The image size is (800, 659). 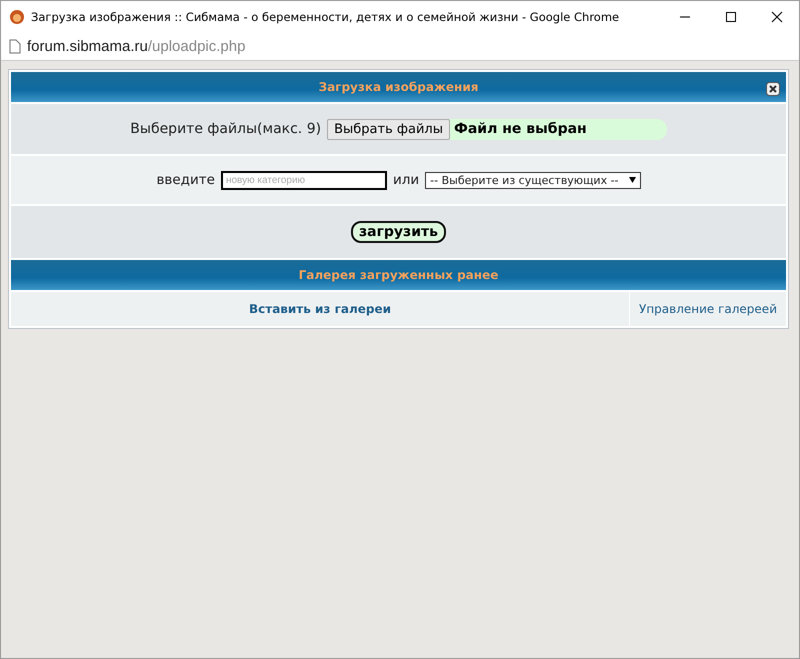 I want to click on address-url: forum.sibmama.ru/uploadpic.php, so click(x=136, y=46).